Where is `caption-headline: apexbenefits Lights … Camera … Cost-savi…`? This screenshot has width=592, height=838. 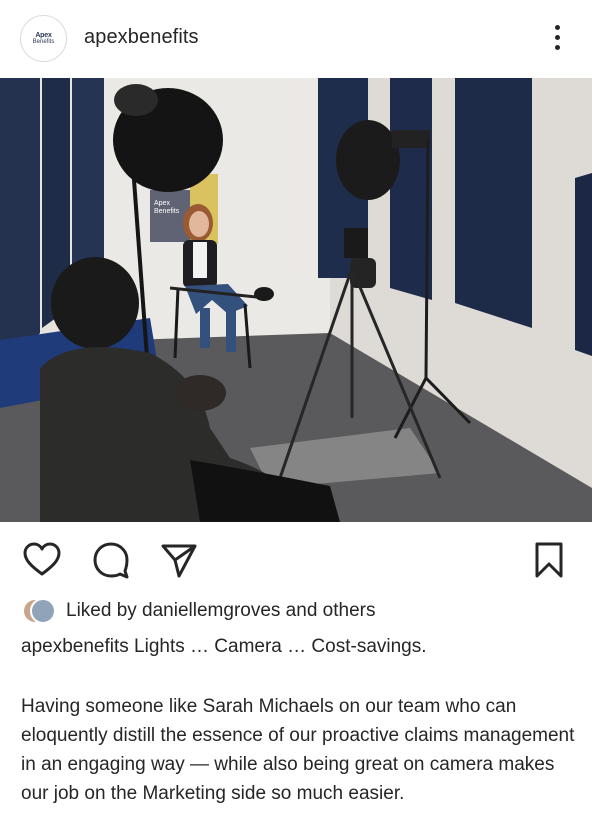 caption-headline: apexbenefits Lights … Camera … Cost-savi… is located at coordinates (224, 647).